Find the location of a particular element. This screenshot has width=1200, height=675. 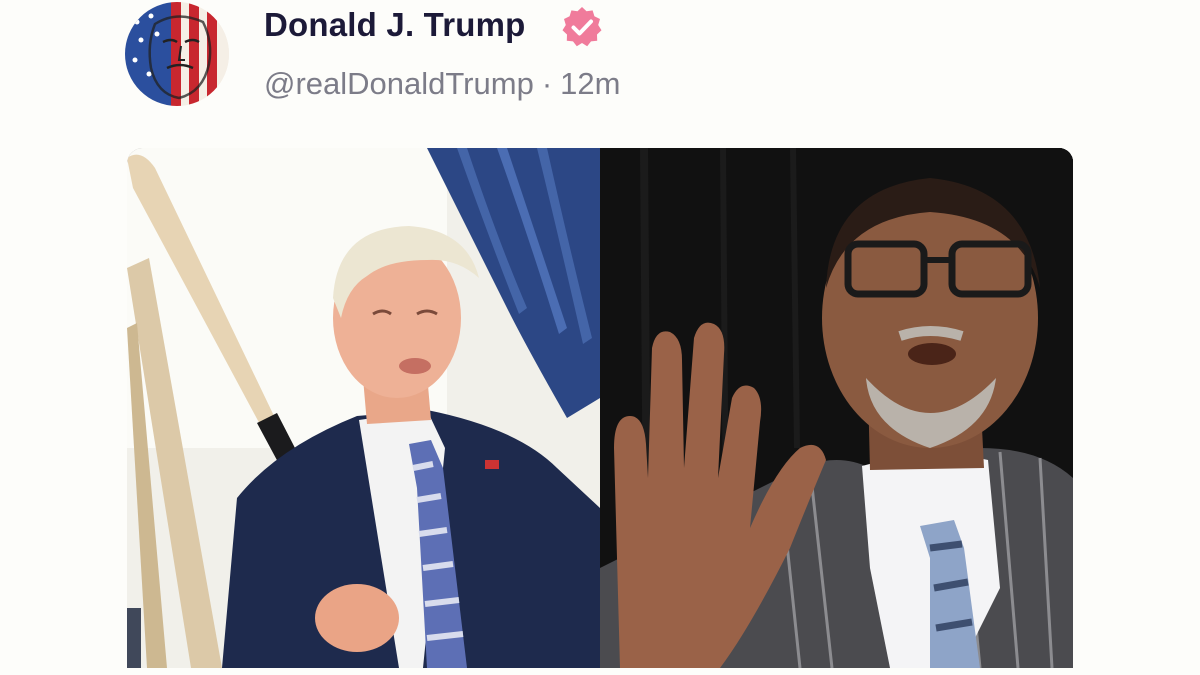

author-avatar is located at coordinates (177, 54).